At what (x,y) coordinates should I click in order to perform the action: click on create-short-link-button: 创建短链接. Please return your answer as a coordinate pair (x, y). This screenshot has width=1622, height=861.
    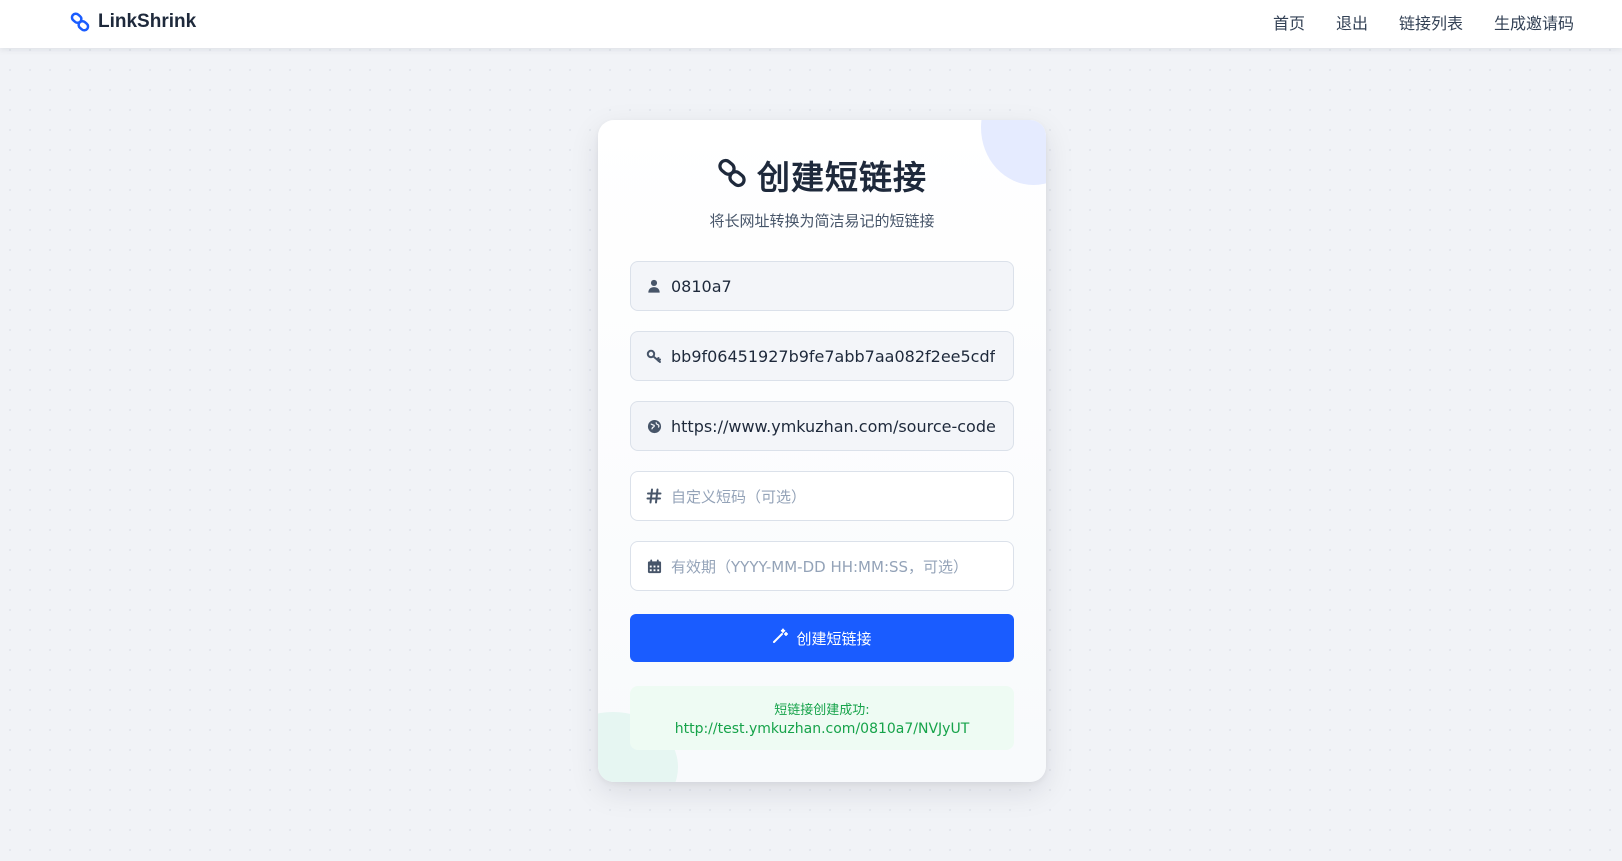
    Looking at the image, I should click on (822, 638).